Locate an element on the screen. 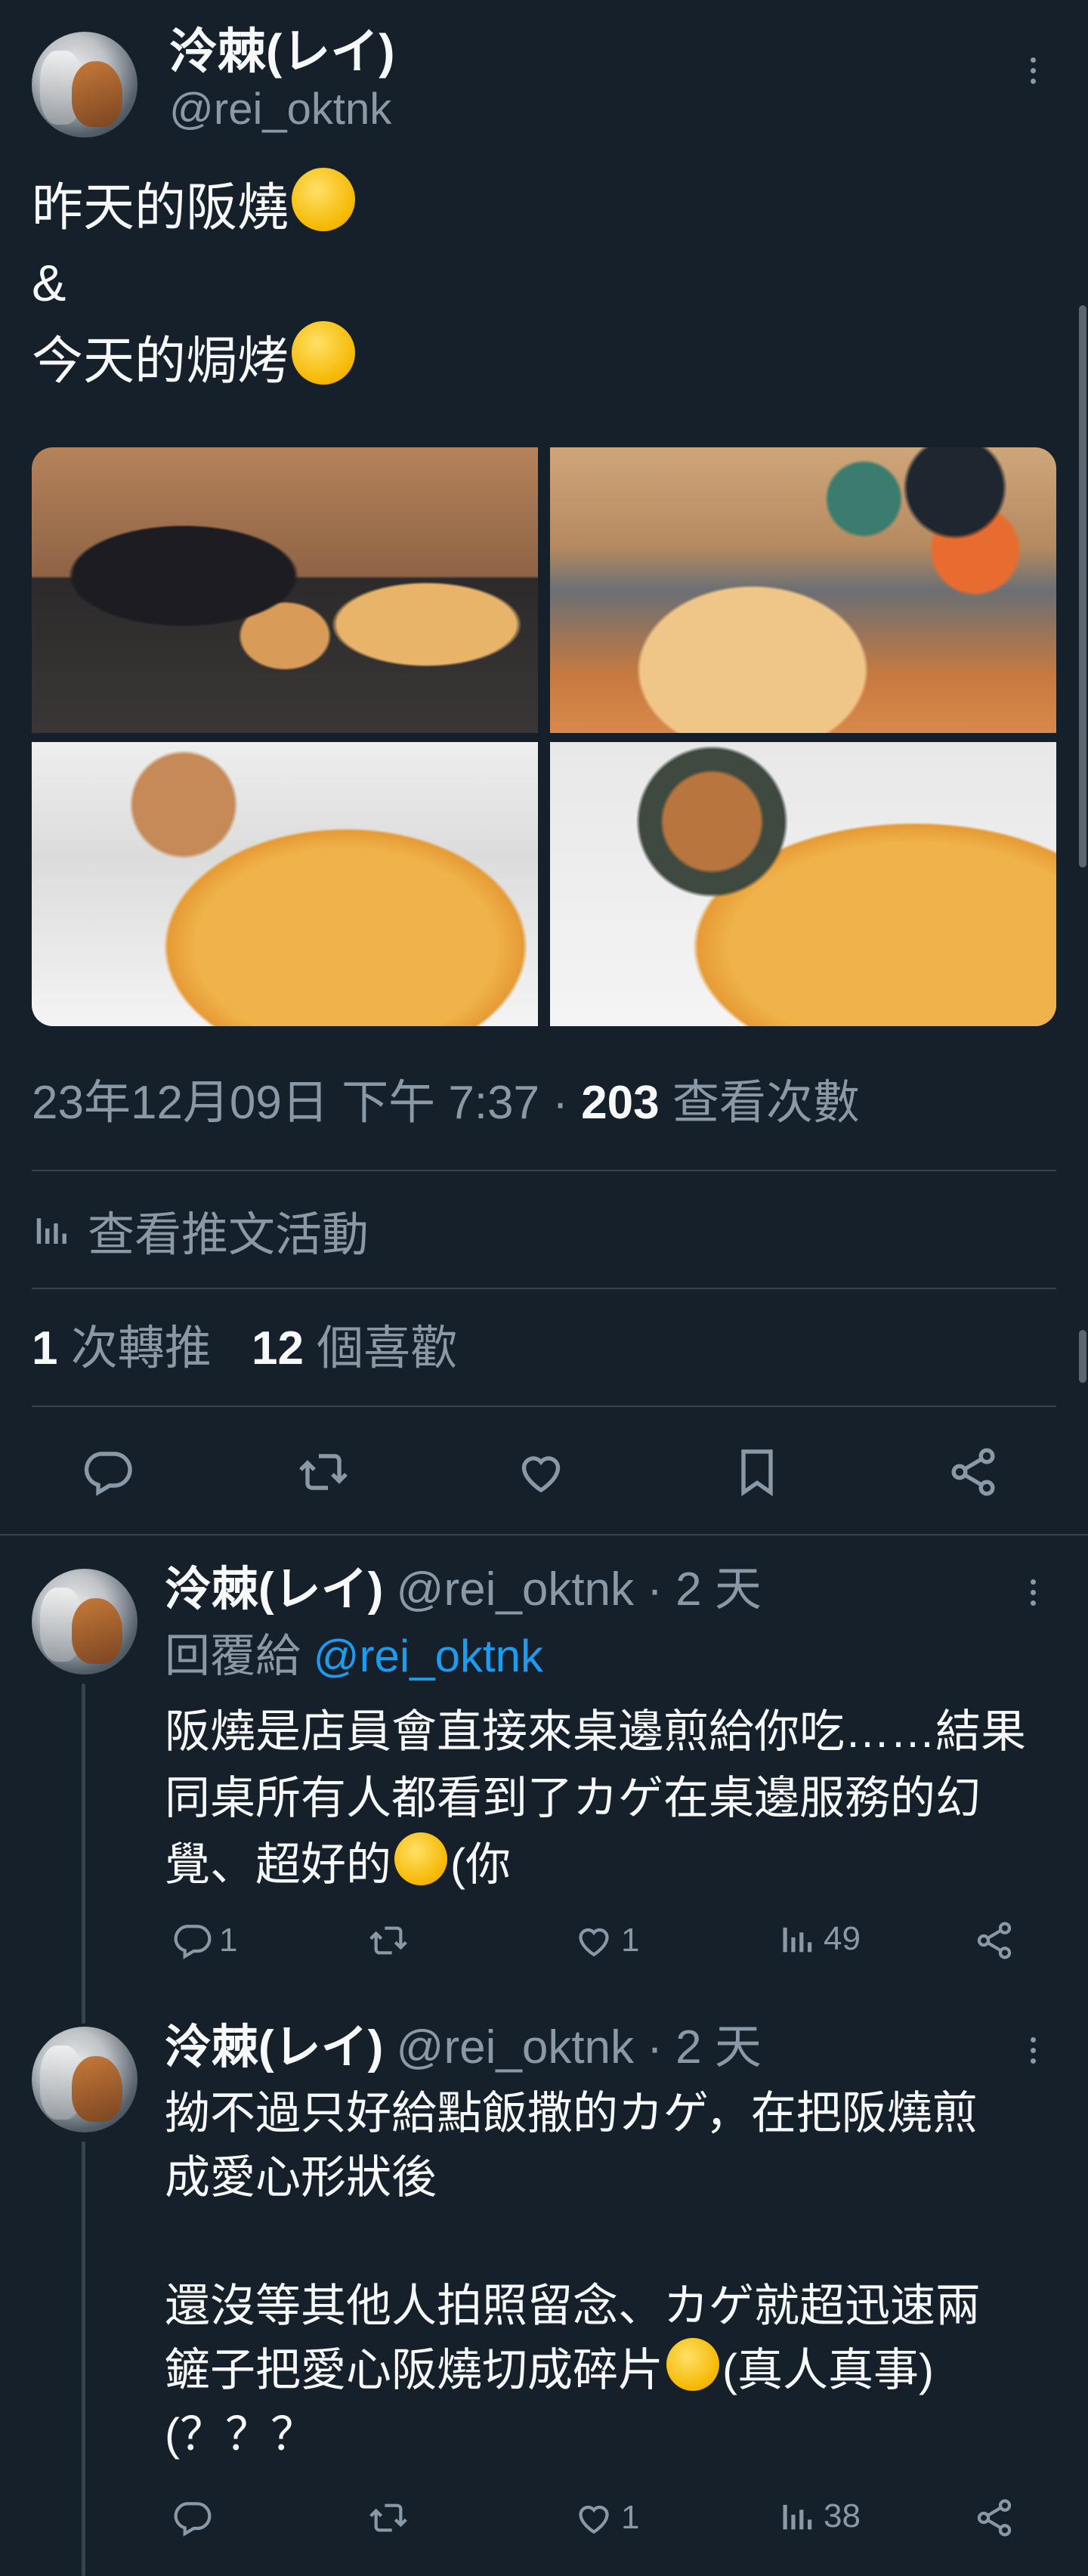 This screenshot has height=2576, width=1088. likes-stat: 12 個喜歡 is located at coordinates (354, 1348).